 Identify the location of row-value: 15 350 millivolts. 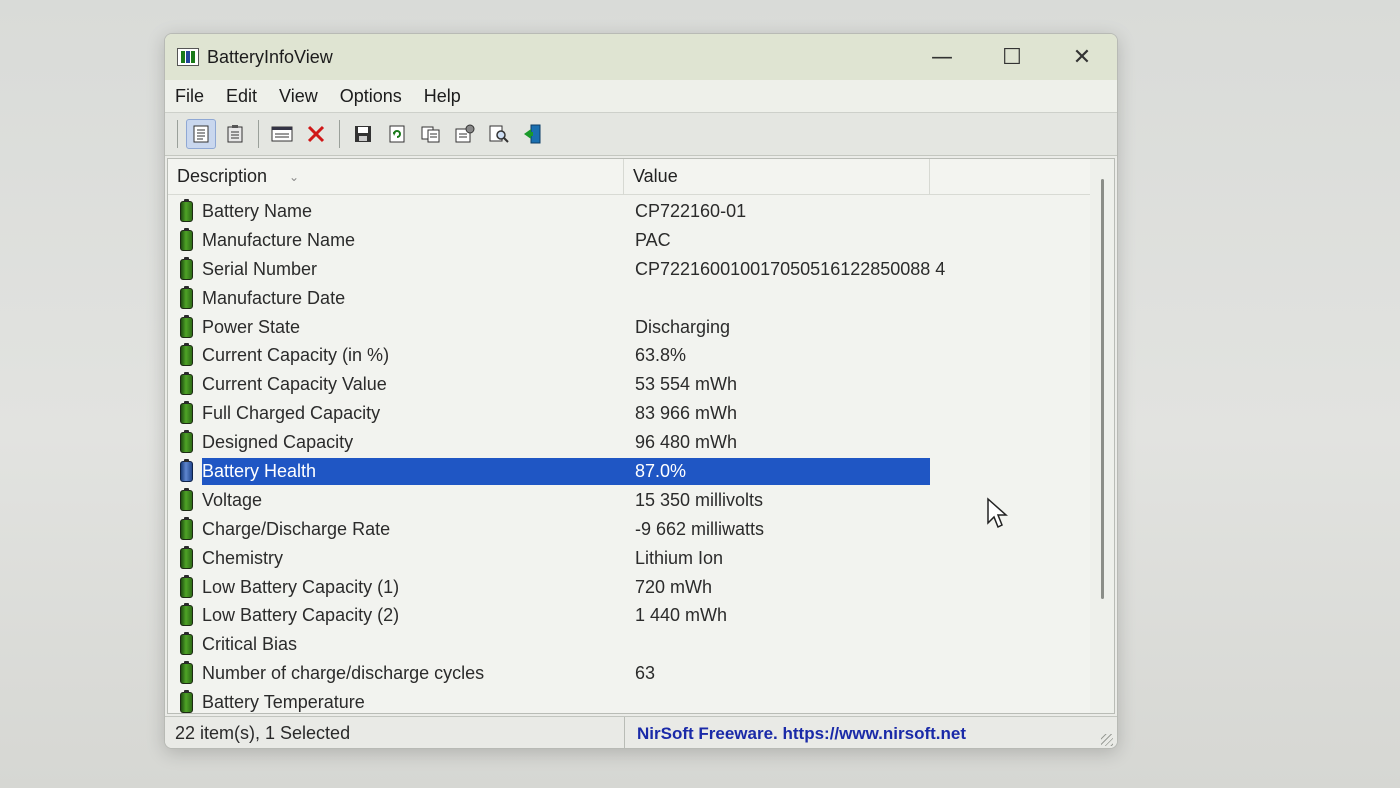
(699, 499).